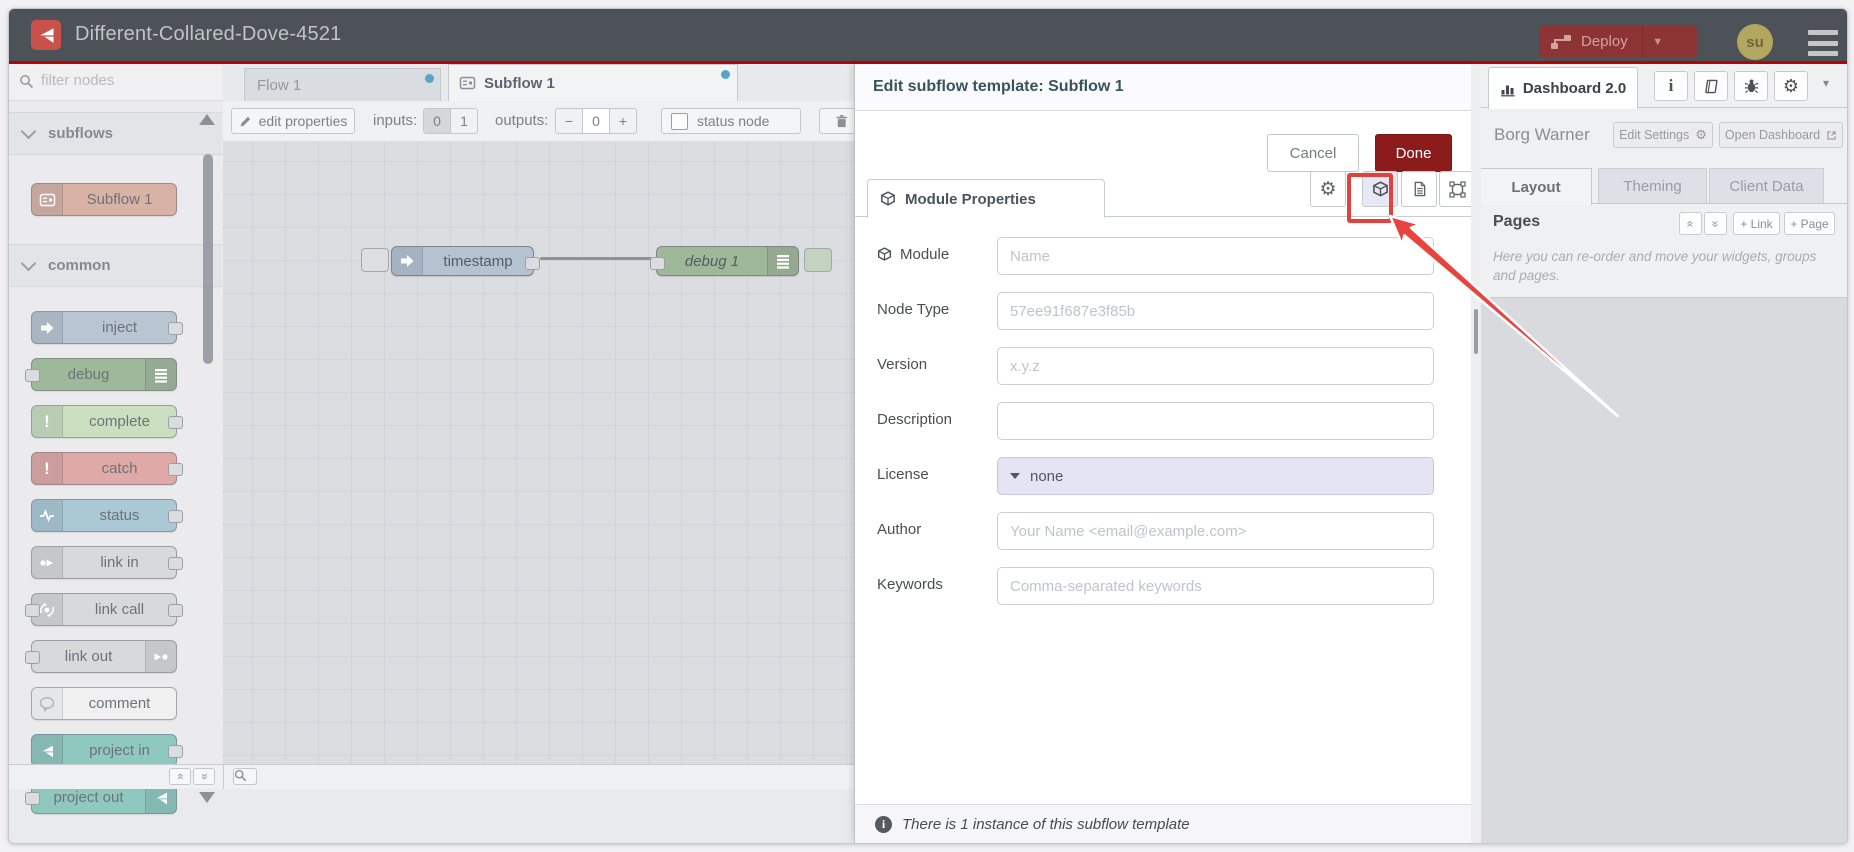  What do you see at coordinates (107, 327) in the screenshot?
I see `palette-node-inject: inject` at bounding box center [107, 327].